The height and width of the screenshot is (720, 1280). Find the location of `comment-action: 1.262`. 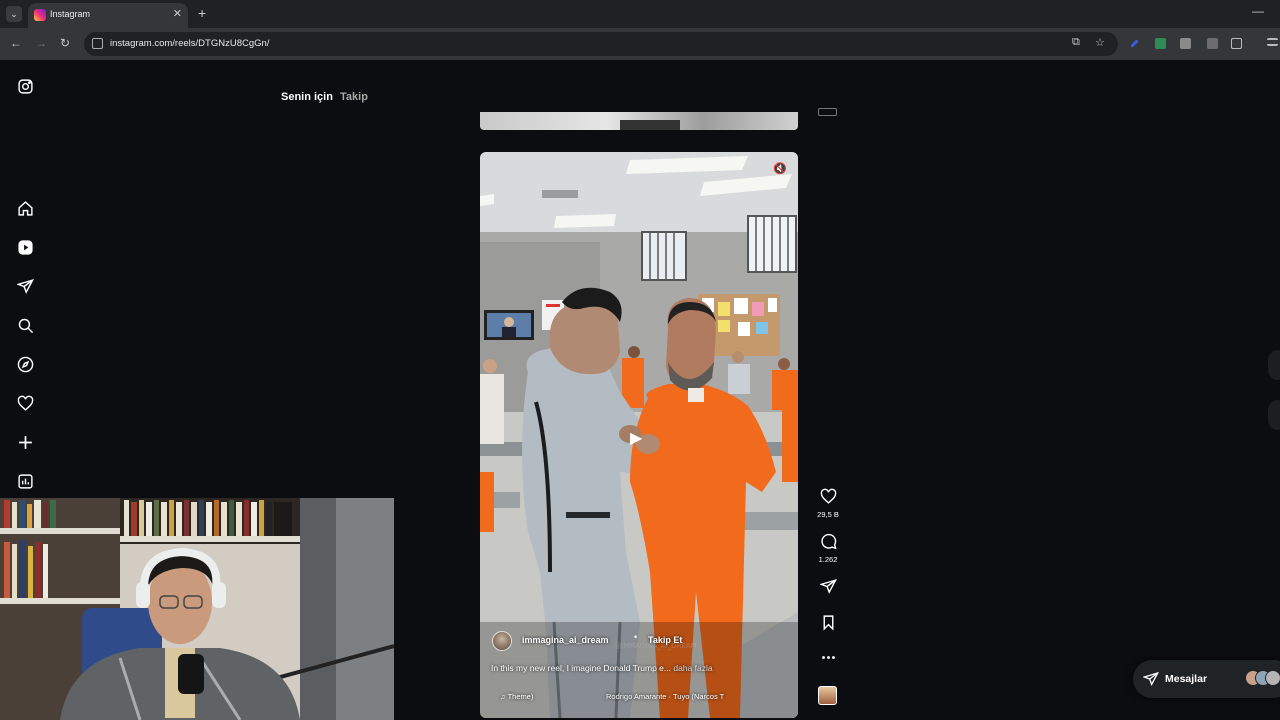

comment-action: 1.262 is located at coordinates (828, 548).